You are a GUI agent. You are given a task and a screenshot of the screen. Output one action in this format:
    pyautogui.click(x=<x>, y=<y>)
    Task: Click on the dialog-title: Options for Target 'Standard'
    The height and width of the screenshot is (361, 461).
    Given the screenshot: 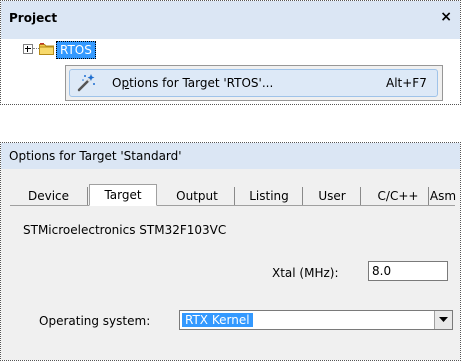 What is the action you would take?
    pyautogui.click(x=95, y=156)
    